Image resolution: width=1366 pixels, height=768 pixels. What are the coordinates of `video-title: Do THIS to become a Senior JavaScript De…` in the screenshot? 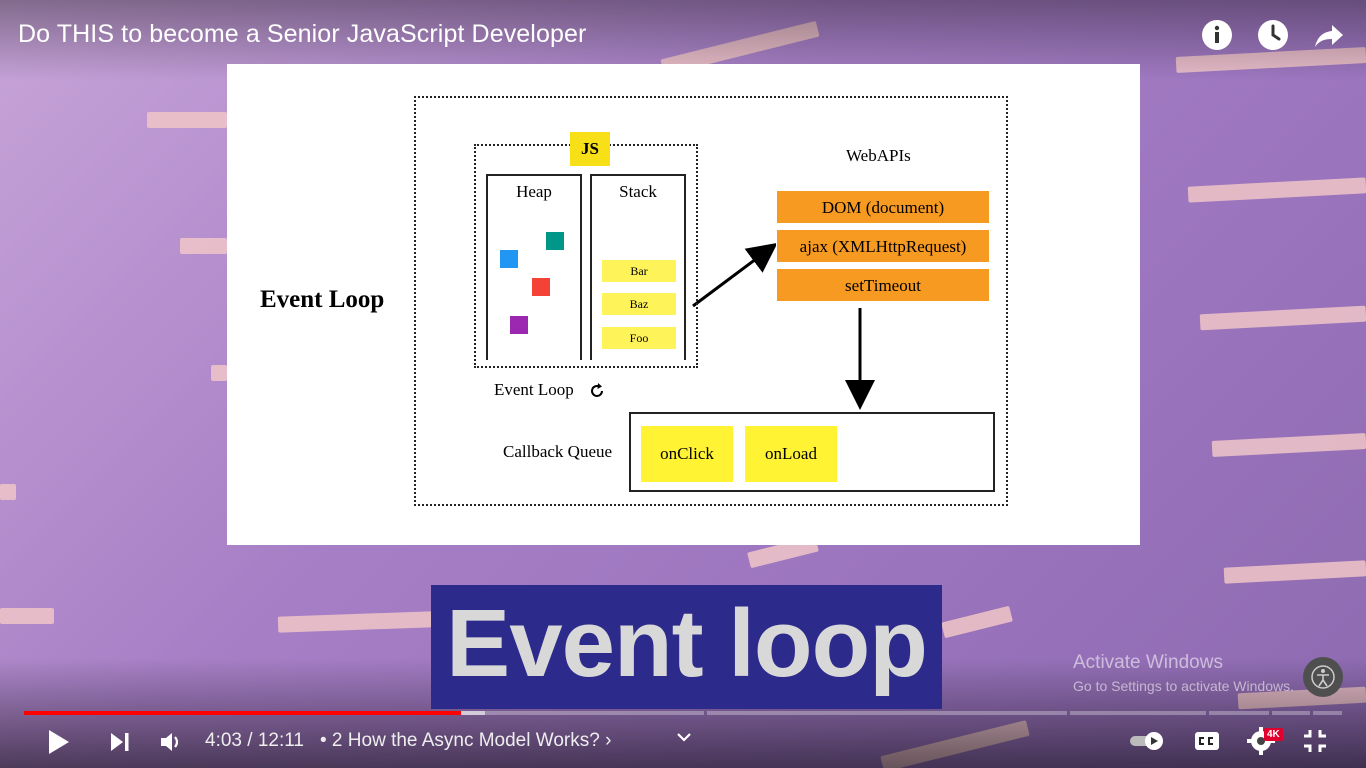 It's located at (302, 34).